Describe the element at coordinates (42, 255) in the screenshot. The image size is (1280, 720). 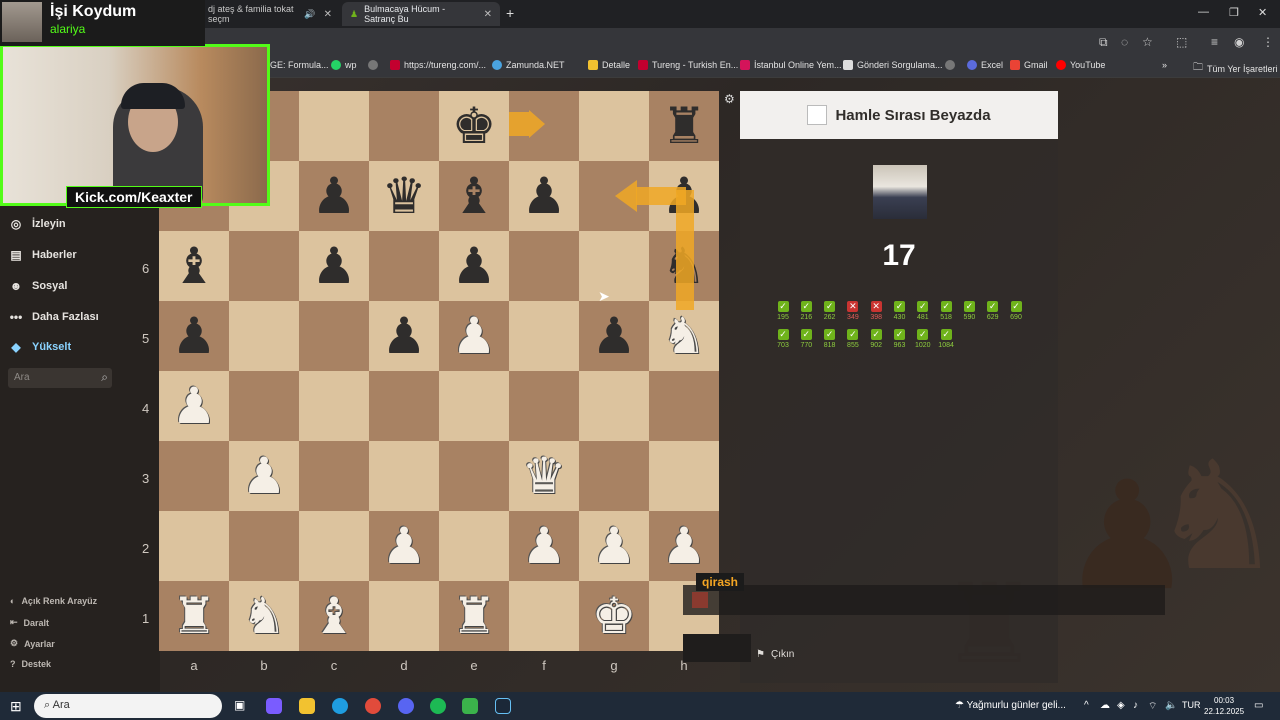
I see `sidebar-item-news: ▤ Haberler` at that location.